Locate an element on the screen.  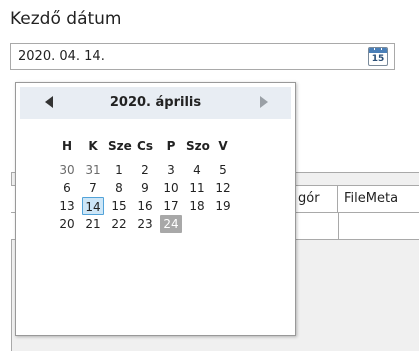
calendar-day: 19 is located at coordinates (223, 206).